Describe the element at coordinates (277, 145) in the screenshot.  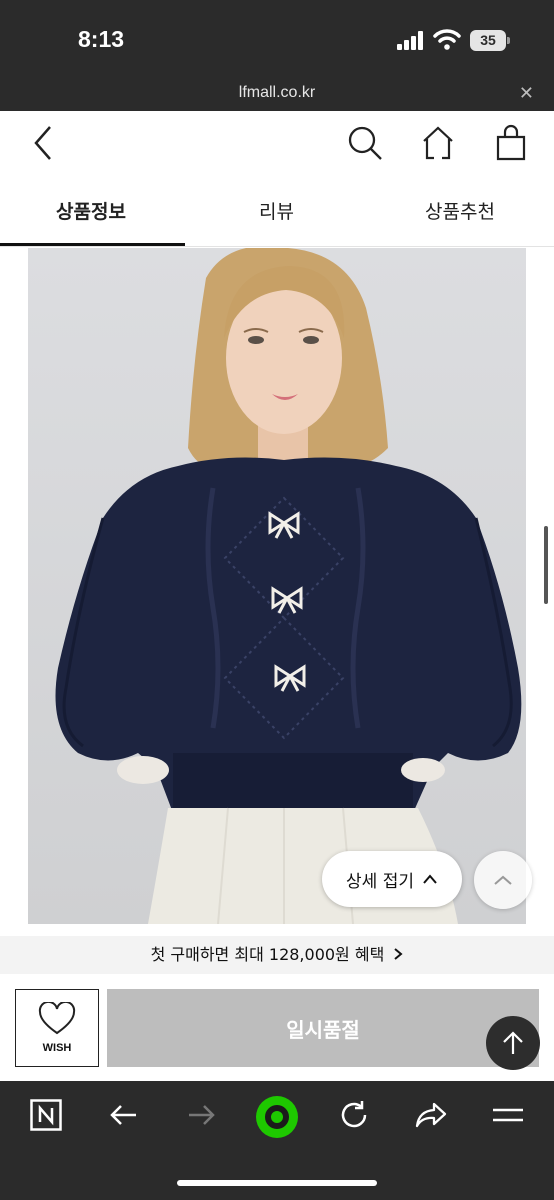
I see `app-header` at that location.